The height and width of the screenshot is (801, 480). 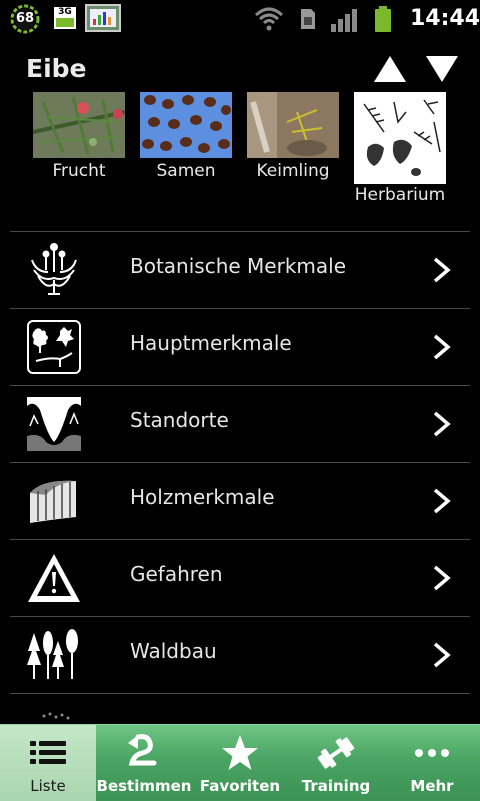 What do you see at coordinates (400, 195) in the screenshot?
I see `thumbnail-label-herbarium: Herbarium` at bounding box center [400, 195].